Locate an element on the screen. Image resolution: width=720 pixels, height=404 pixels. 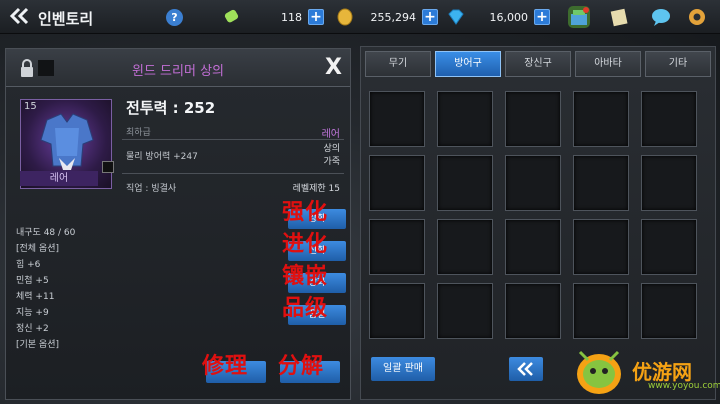
gift-box-icon is located at coordinates (579, 17).